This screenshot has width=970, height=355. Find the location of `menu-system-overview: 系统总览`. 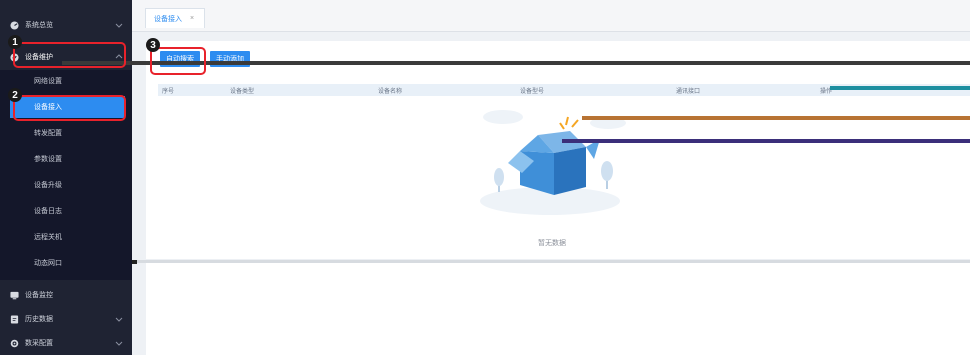

menu-system-overview: 系统总览 is located at coordinates (66, 25).